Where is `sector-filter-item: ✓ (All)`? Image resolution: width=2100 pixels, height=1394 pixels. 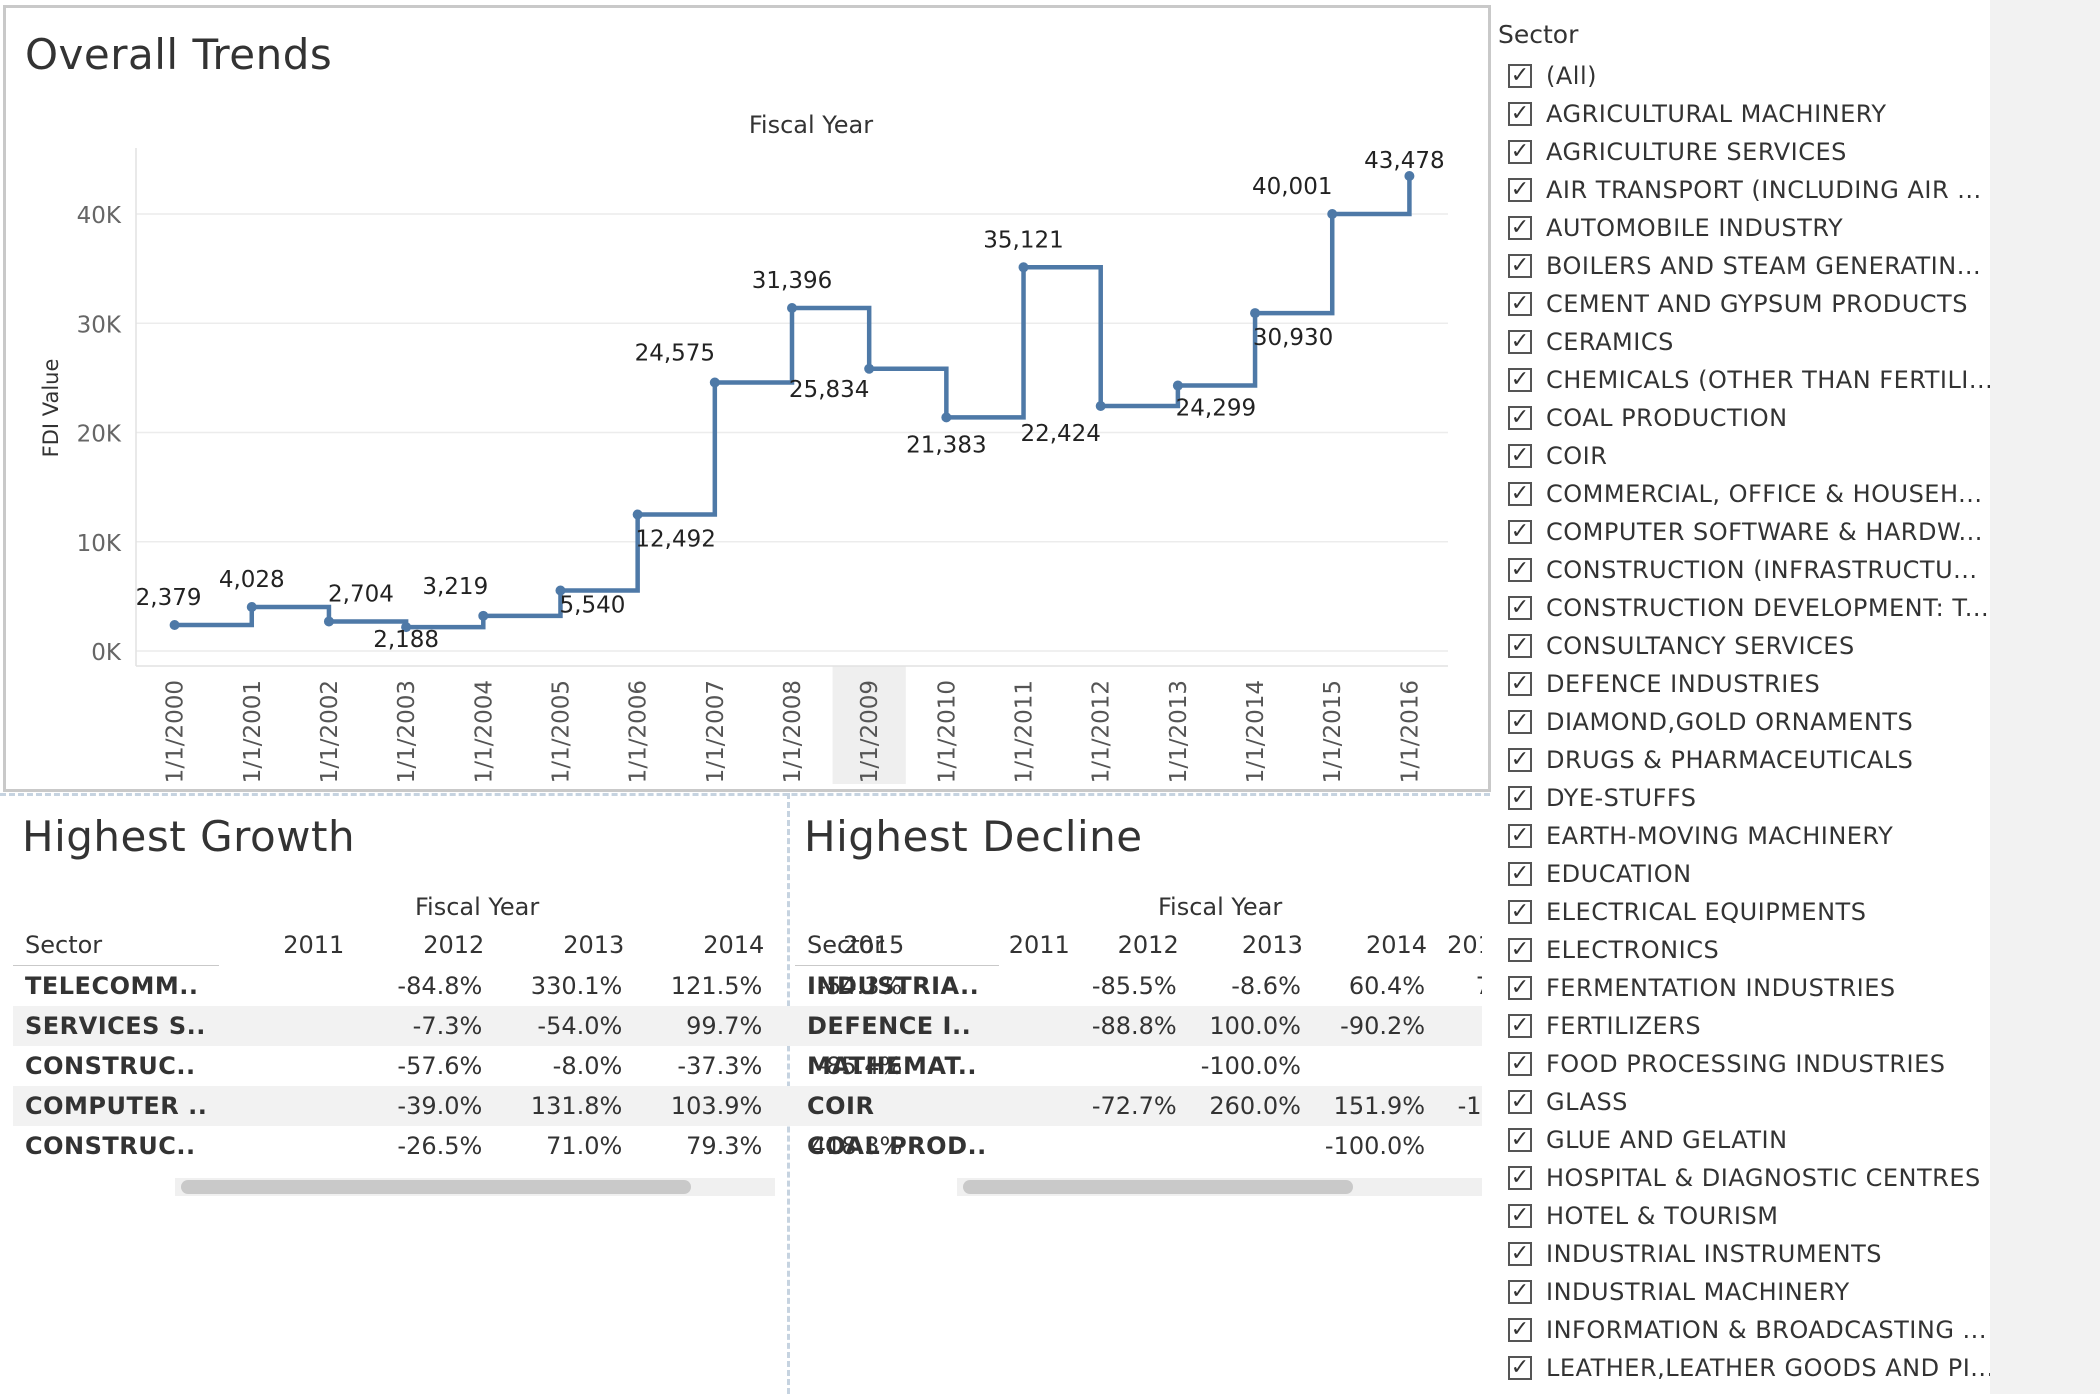
sector-filter-item: ✓ (All) is located at coordinates (1552, 76).